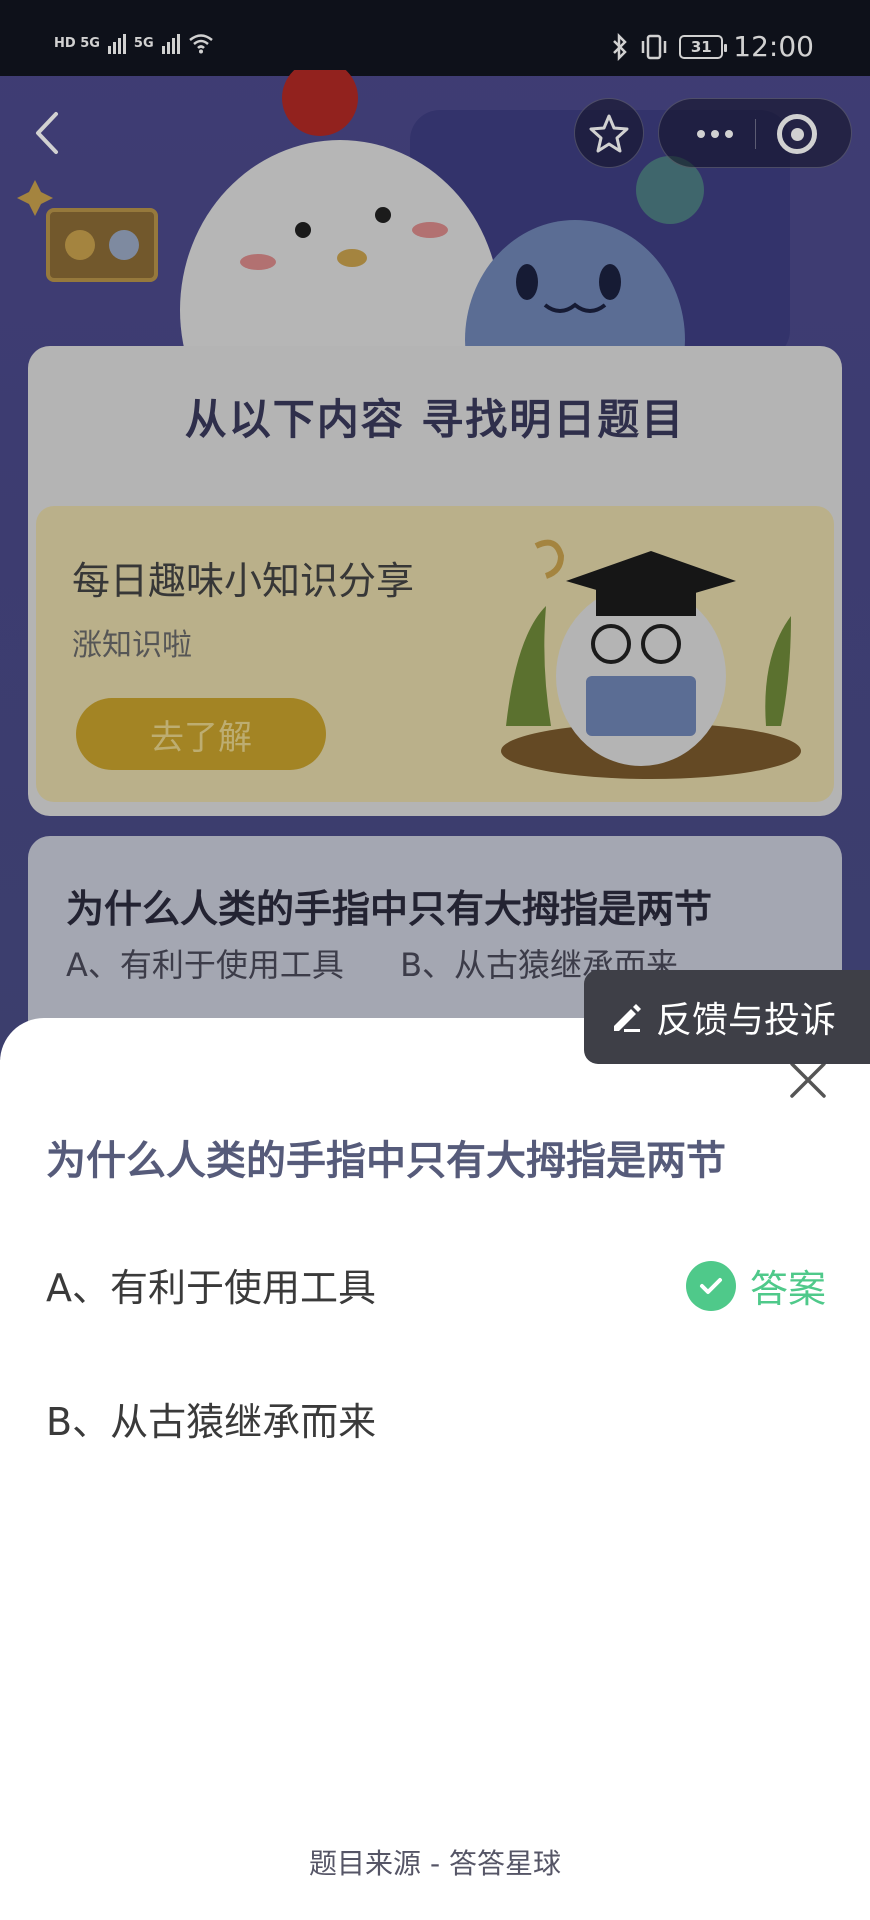 This screenshot has width=870, height=1920. I want to click on question-title: 为什么人类的手指中只有大拇指是两节, so click(386, 1161).